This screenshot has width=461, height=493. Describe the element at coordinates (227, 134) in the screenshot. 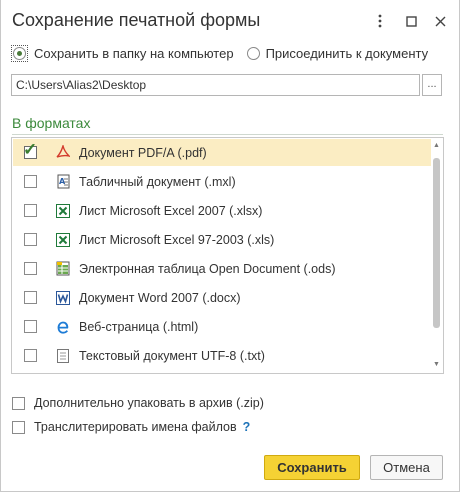

I see `formats-divider` at that location.